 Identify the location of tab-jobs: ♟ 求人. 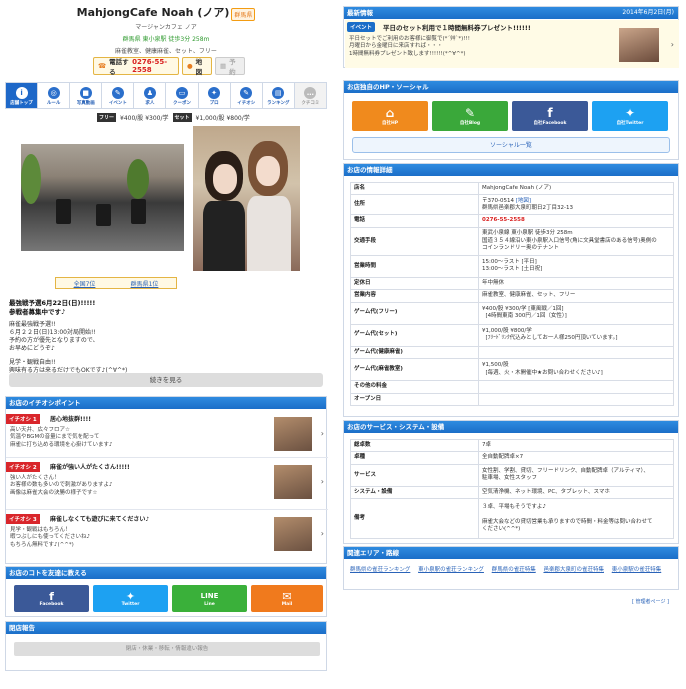
(149, 95).